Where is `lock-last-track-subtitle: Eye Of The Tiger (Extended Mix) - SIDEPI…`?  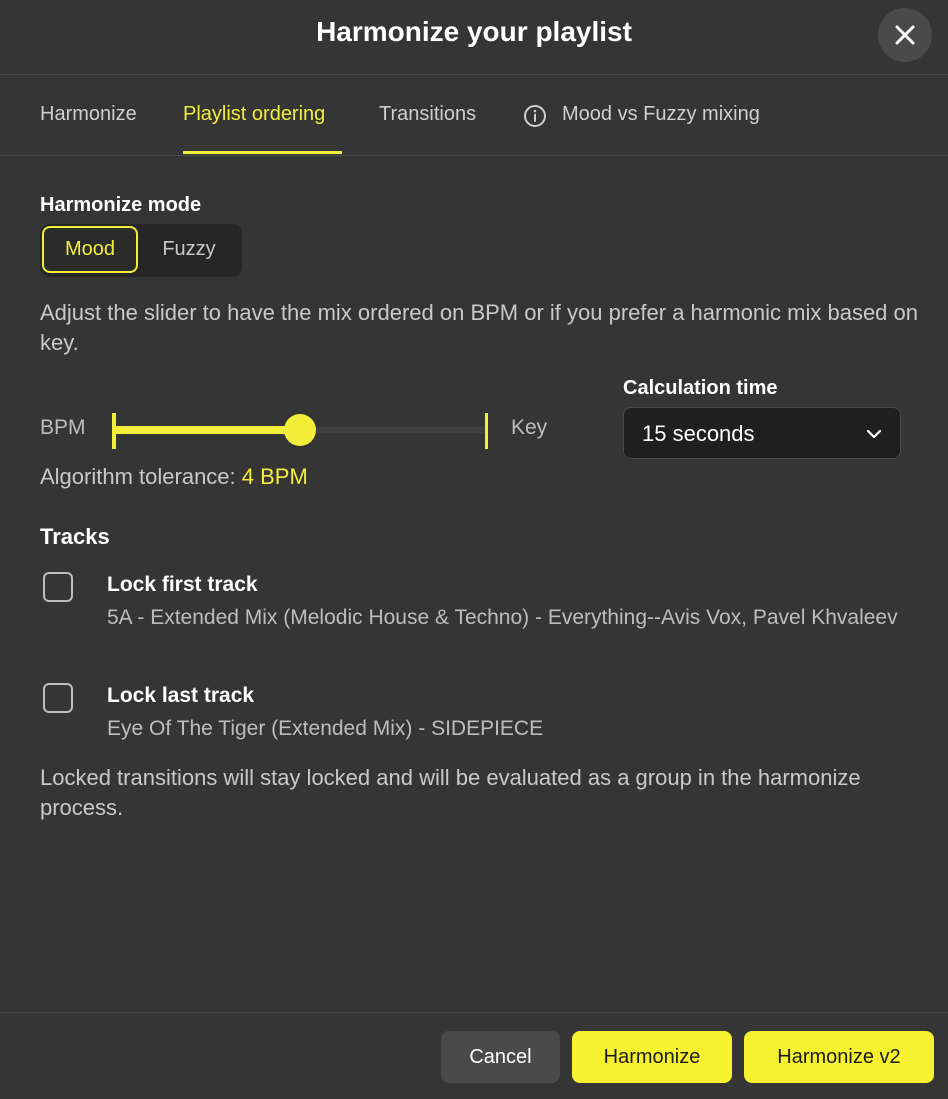 lock-last-track-subtitle: Eye Of The Tiger (Extended Mix) - SIDEPI… is located at coordinates (325, 728).